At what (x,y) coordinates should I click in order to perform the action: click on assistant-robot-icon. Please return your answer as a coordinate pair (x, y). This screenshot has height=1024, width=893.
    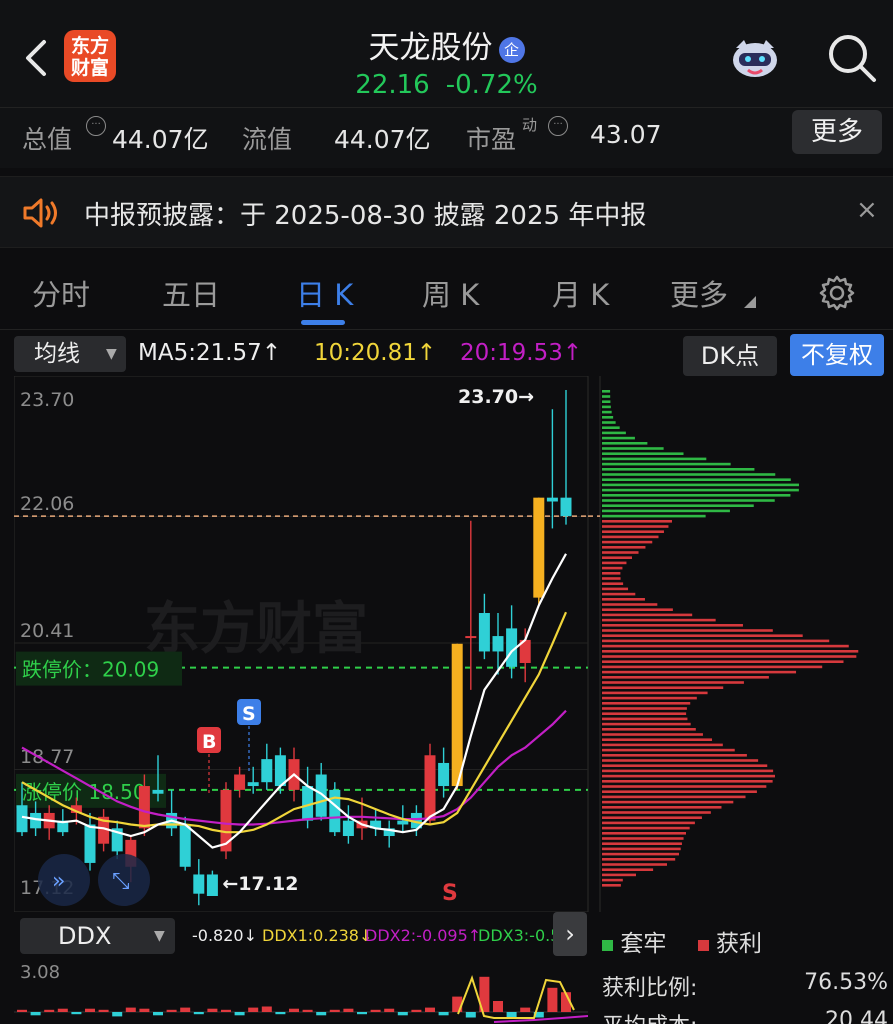
    Looking at the image, I should click on (755, 58).